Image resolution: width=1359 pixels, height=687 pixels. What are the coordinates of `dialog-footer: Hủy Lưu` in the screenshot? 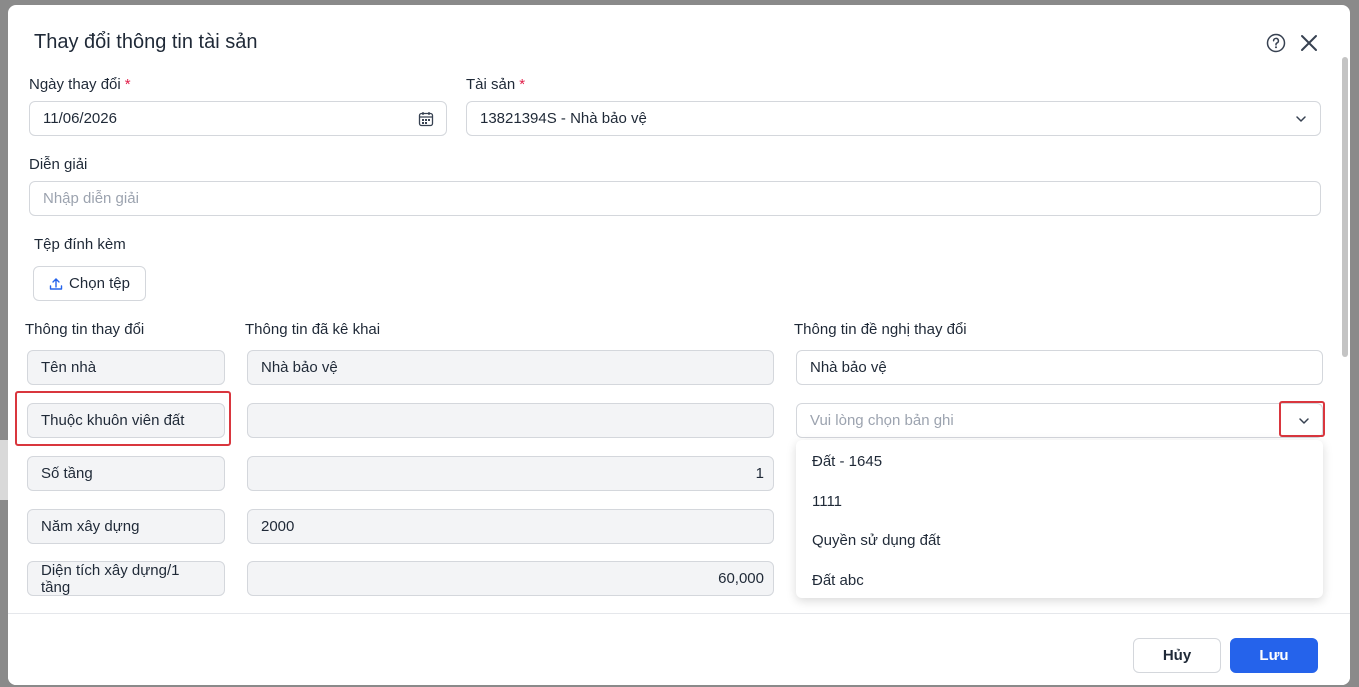 It's located at (679, 649).